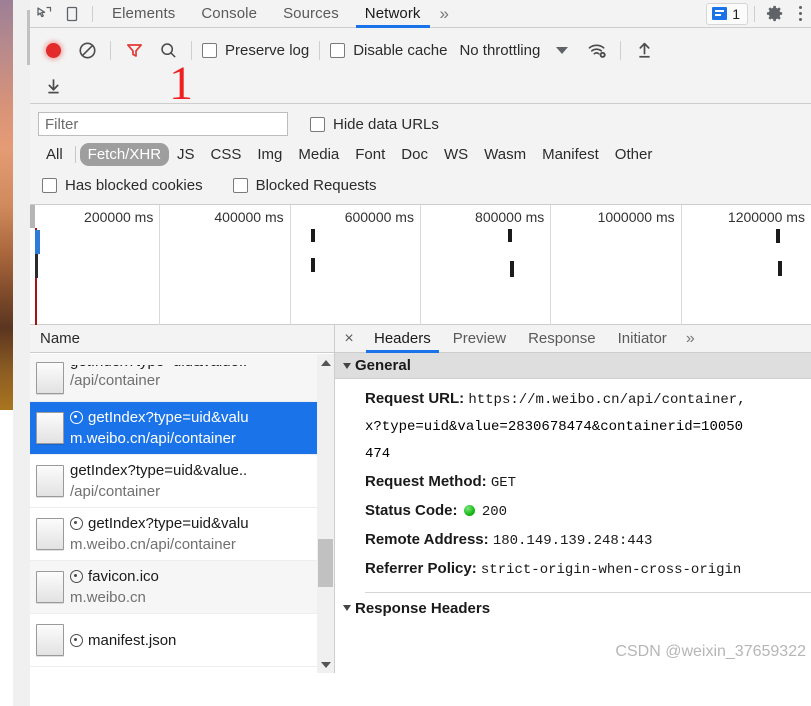 This screenshot has width=811, height=706. I want to click on disable-cache-checkbox: Disable cache, so click(388, 50).